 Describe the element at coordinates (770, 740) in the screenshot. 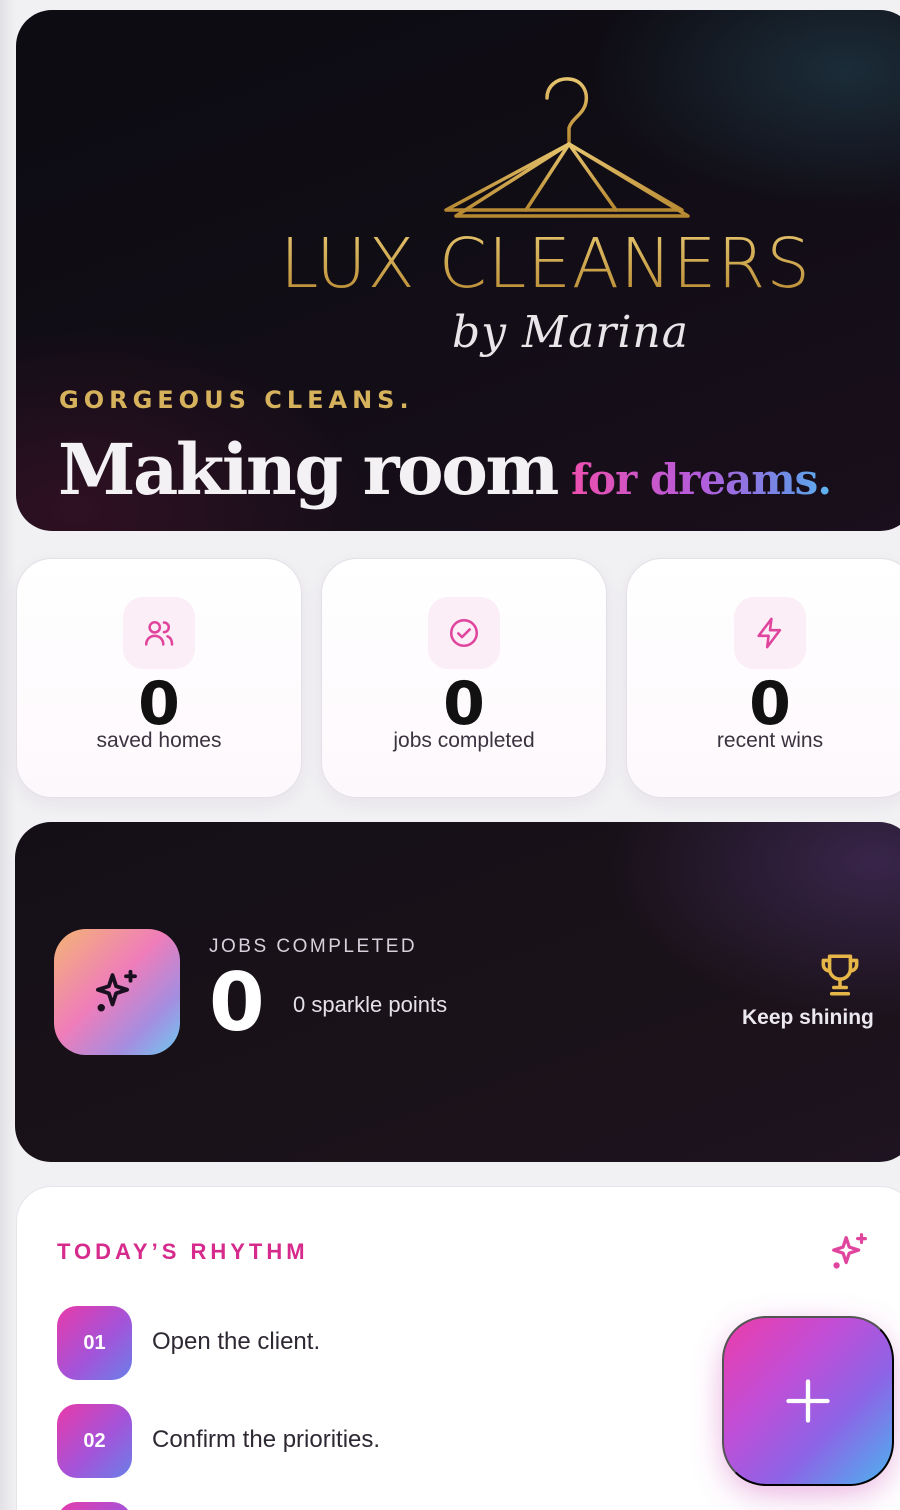

I see `stat-label: recent wins` at that location.